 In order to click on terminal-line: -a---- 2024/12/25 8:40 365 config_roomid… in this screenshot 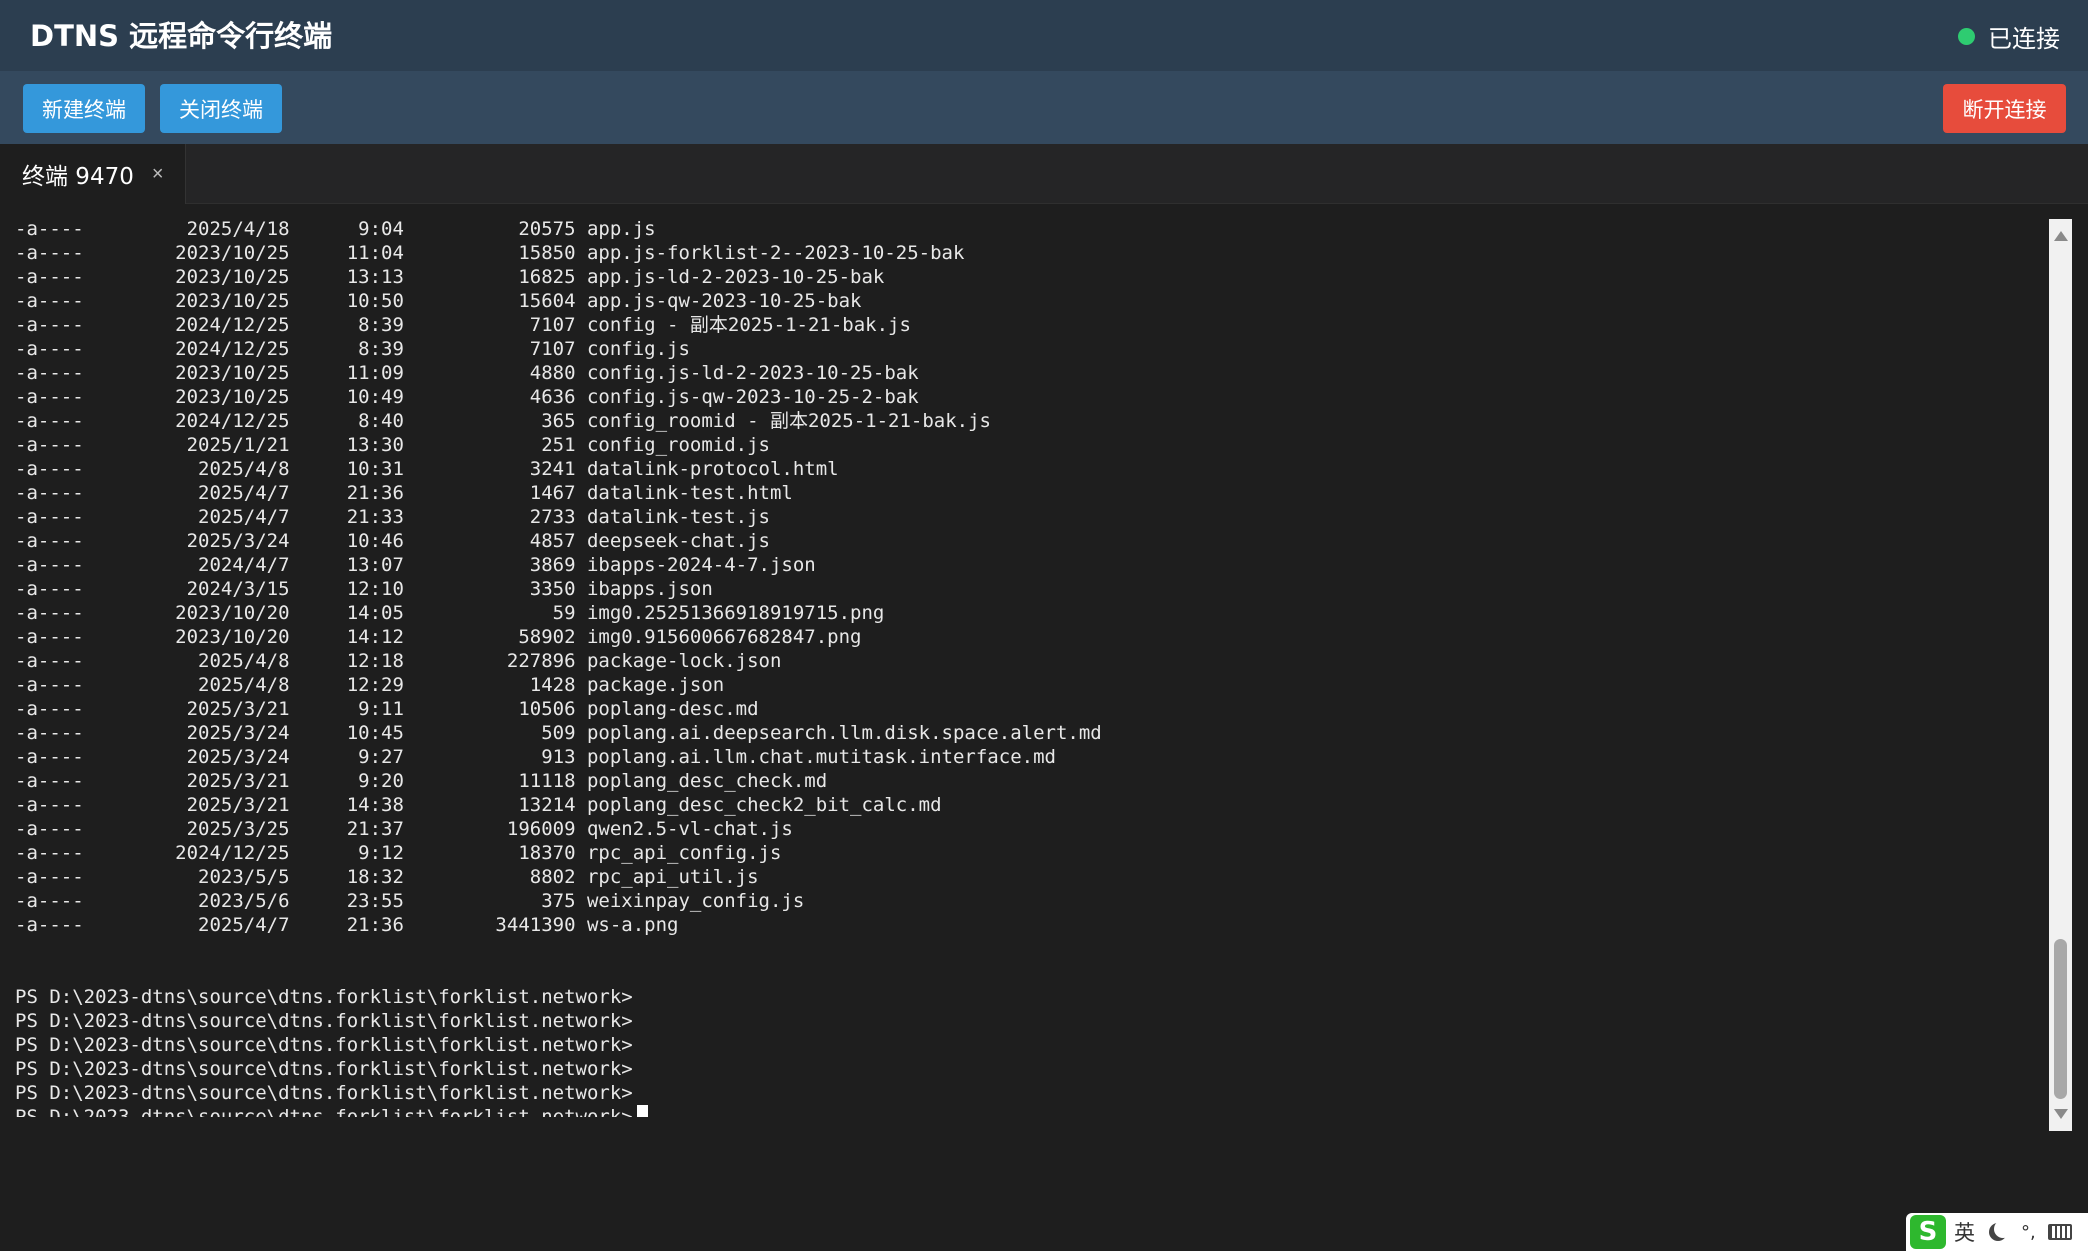, I will do `click(503, 421)`.